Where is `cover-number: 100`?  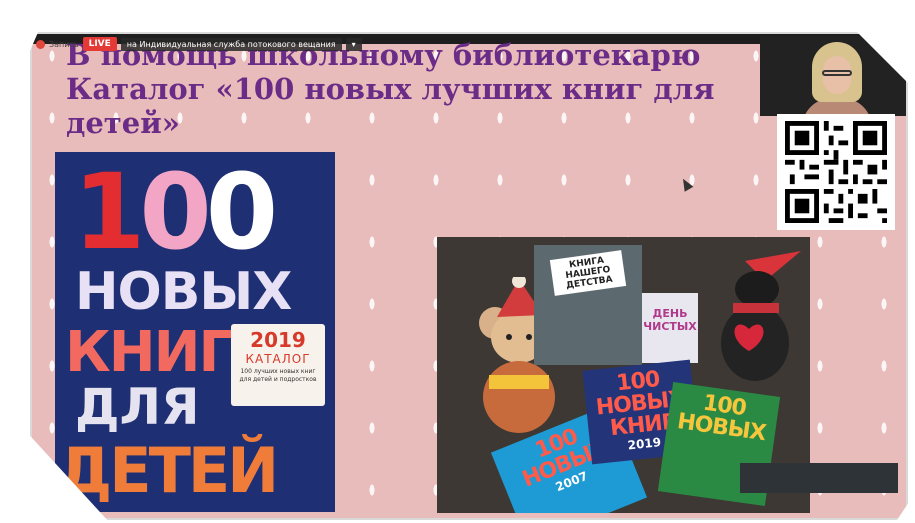 cover-number: 100 is located at coordinates (175, 212).